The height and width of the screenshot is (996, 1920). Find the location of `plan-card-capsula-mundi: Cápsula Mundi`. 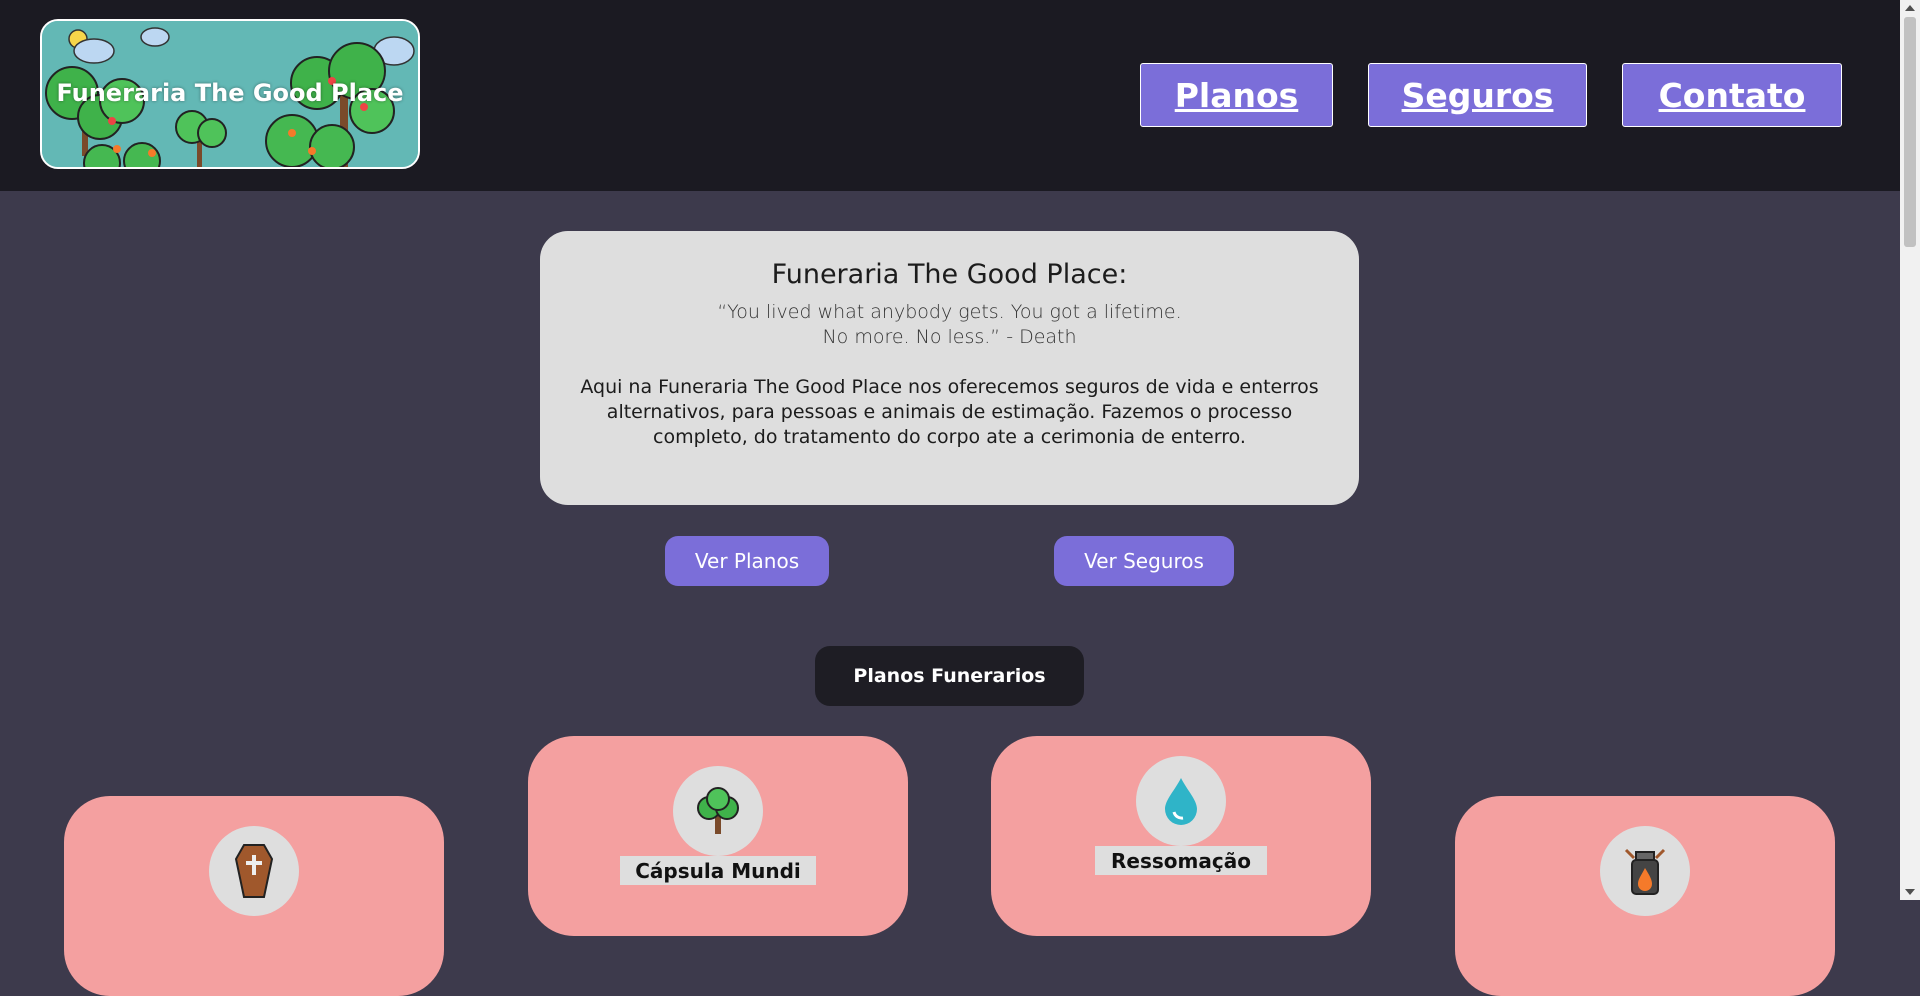

plan-card-capsula-mundi: Cápsula Mundi is located at coordinates (718, 836).